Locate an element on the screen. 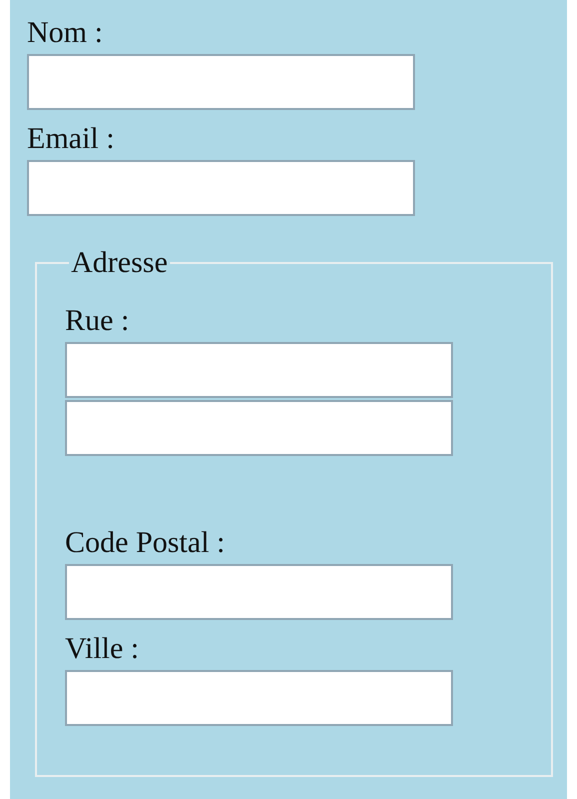 The image size is (577, 799). field-label: Ville : is located at coordinates (102, 649).